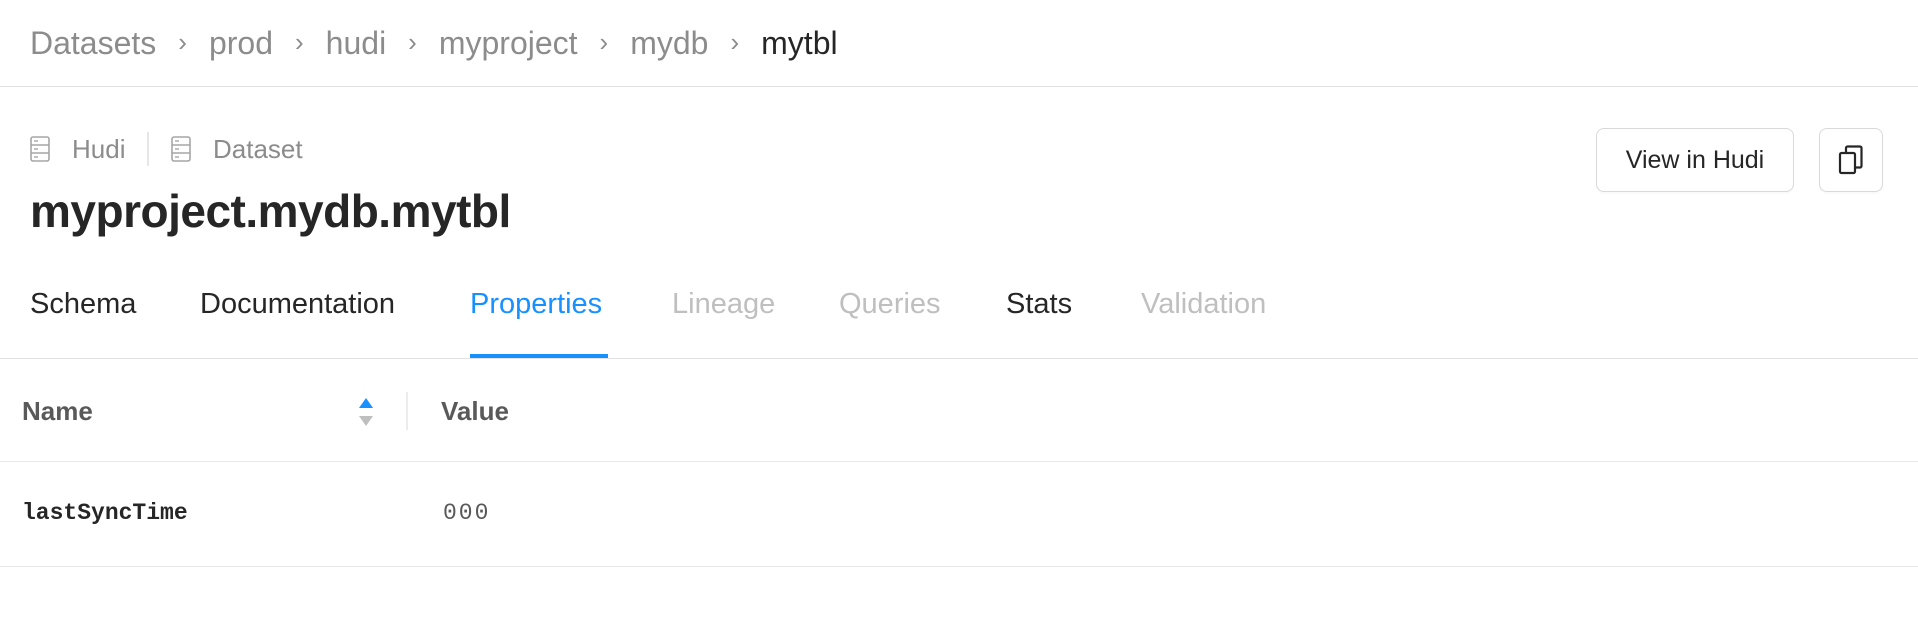 The height and width of the screenshot is (620, 1918). What do you see at coordinates (669, 43) in the screenshot?
I see `breadcrumb-mydb: mydb` at bounding box center [669, 43].